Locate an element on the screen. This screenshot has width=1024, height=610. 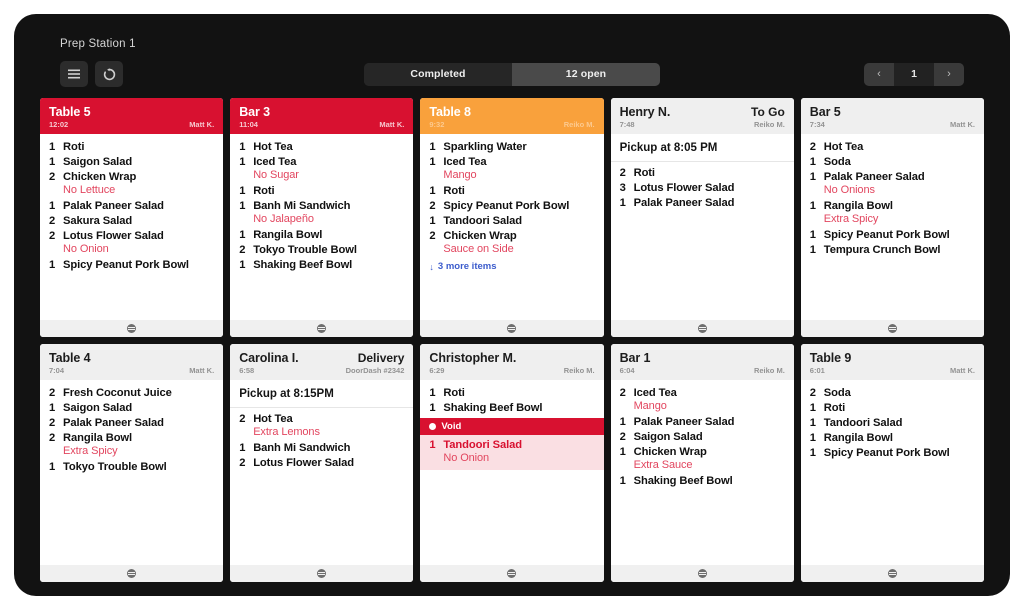
item-modifier: Extra Sauce is located at coordinates (663, 464).